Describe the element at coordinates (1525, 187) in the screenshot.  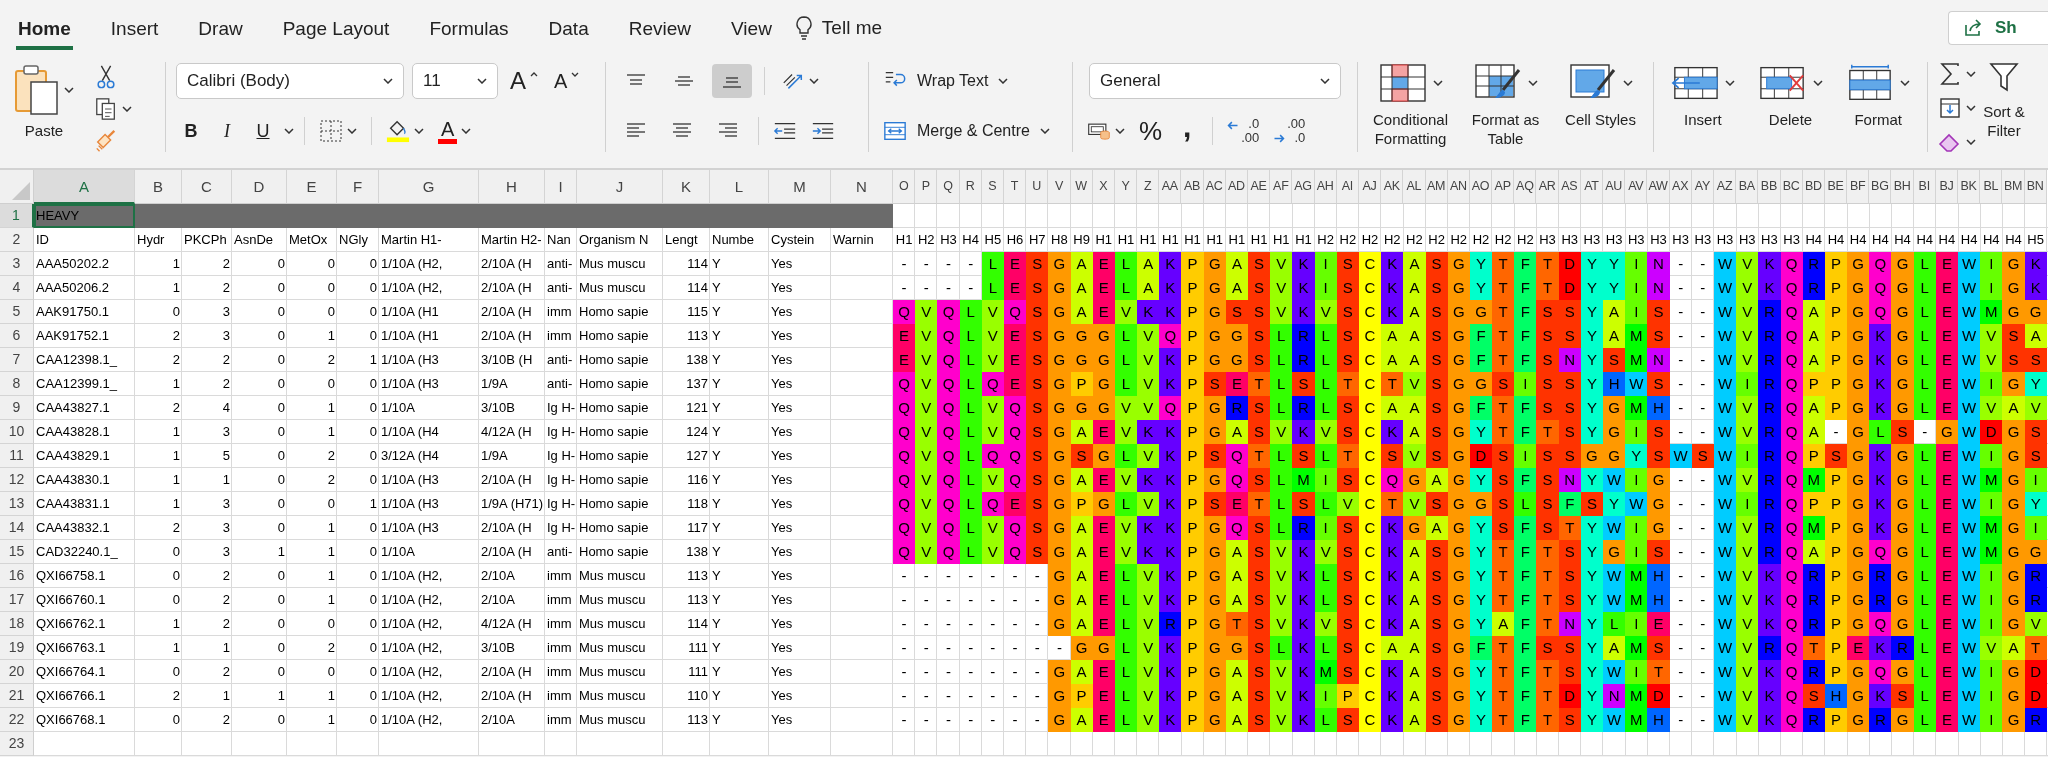
I see `column-header: AQ` at that location.